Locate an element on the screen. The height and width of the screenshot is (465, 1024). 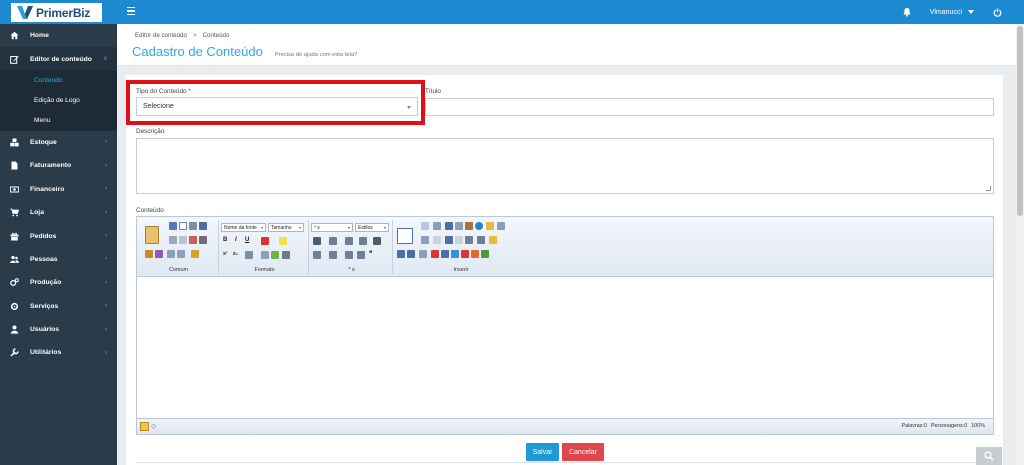
form-icon is located at coordinates (469, 226).